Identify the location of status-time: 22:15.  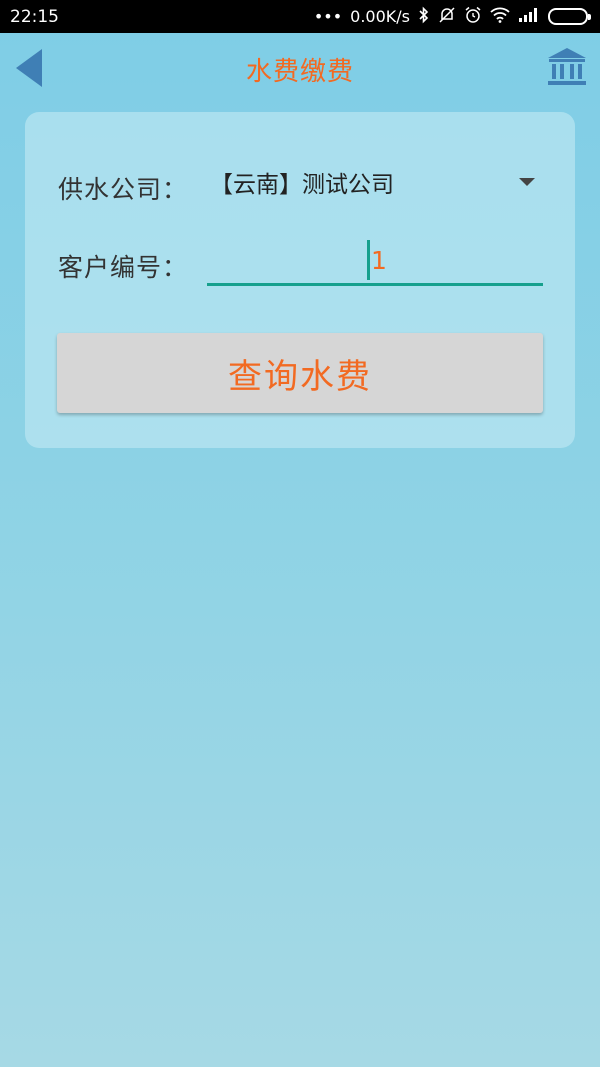
(34, 16).